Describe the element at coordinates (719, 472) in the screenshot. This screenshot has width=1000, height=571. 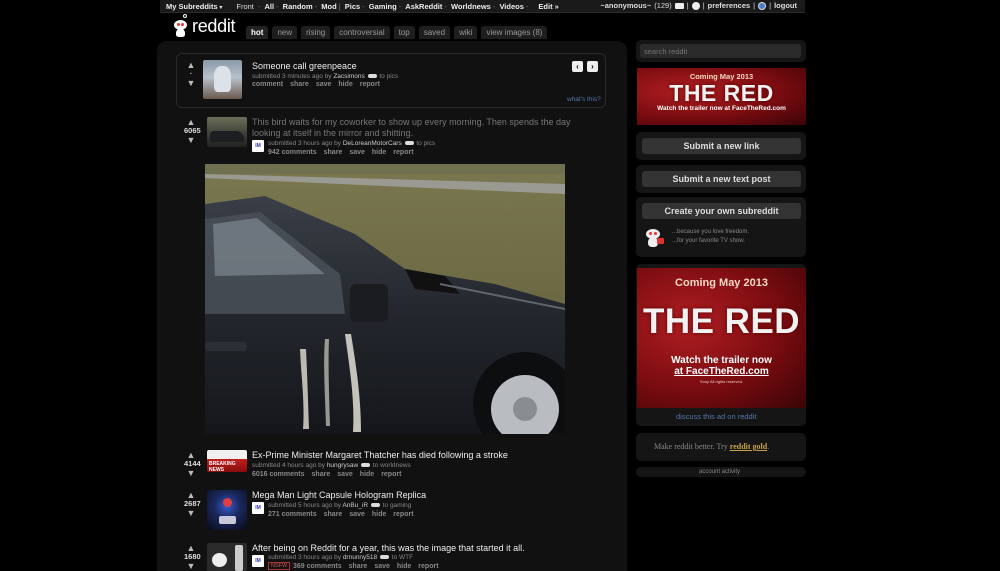
I see `account-activity-link: account activity` at that location.